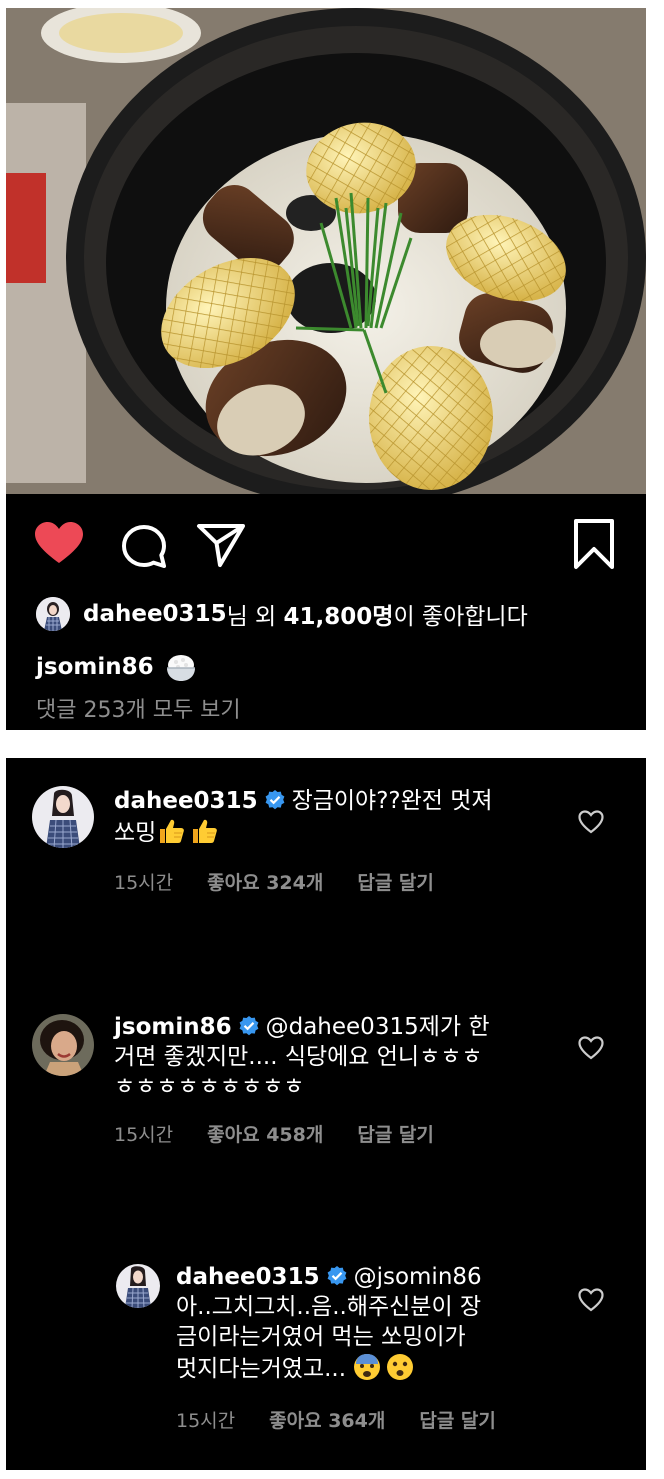 The image size is (664, 1479). What do you see at coordinates (59, 543) in the screenshot?
I see `heart-icon` at bounding box center [59, 543].